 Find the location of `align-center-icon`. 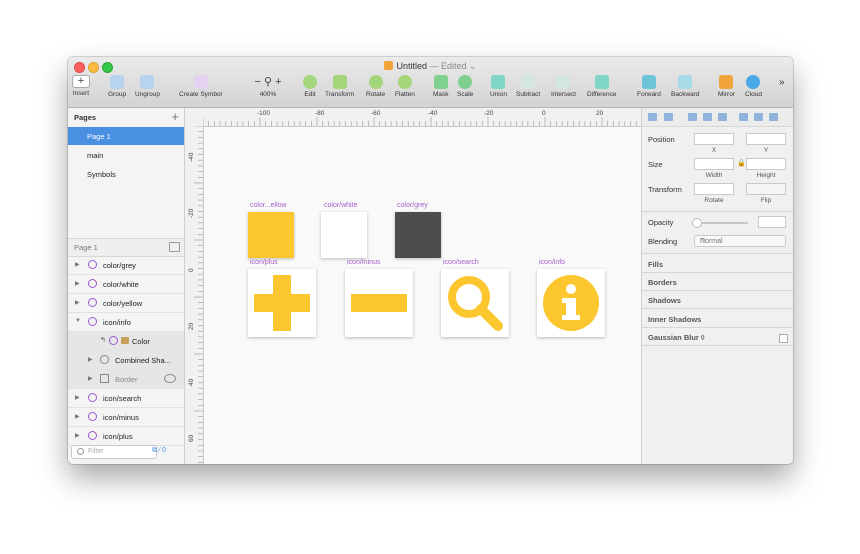

align-center-icon is located at coordinates (707, 117).